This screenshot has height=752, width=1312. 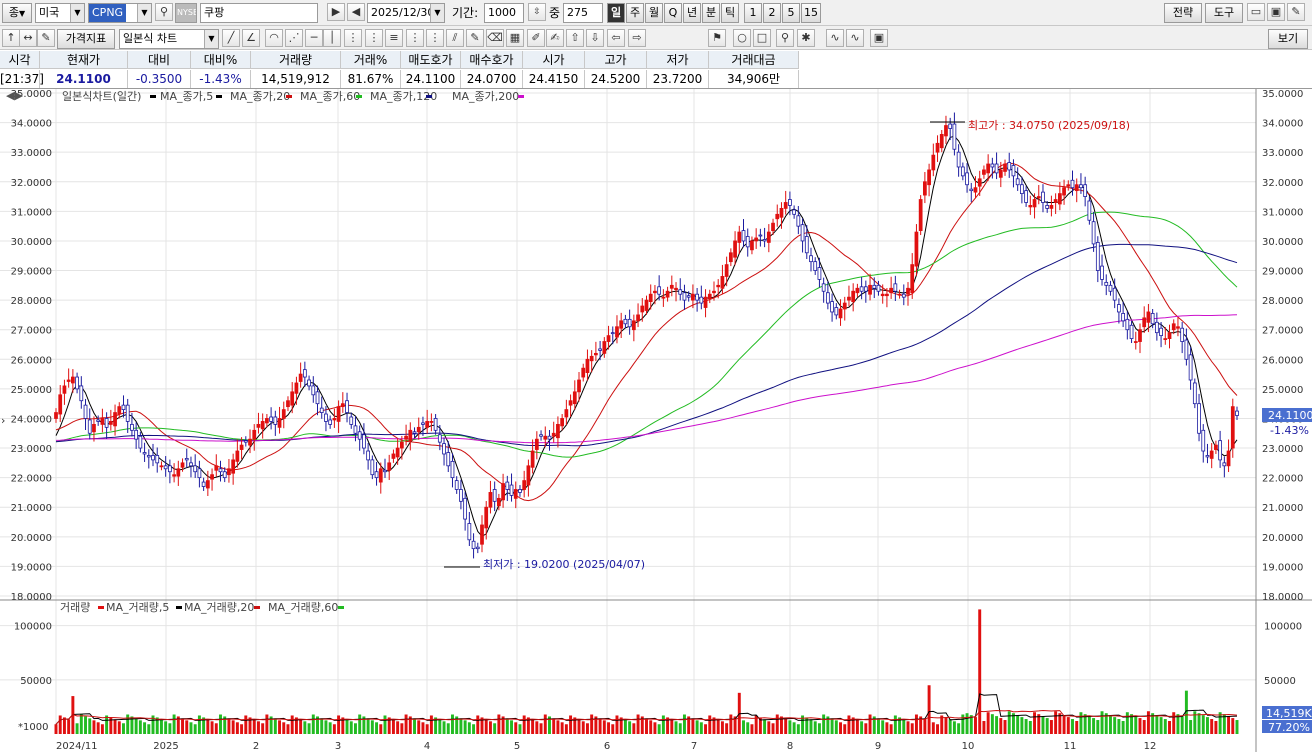 What do you see at coordinates (120, 13) in the screenshot?
I see `symbol-input: CPNG ▼` at bounding box center [120, 13].